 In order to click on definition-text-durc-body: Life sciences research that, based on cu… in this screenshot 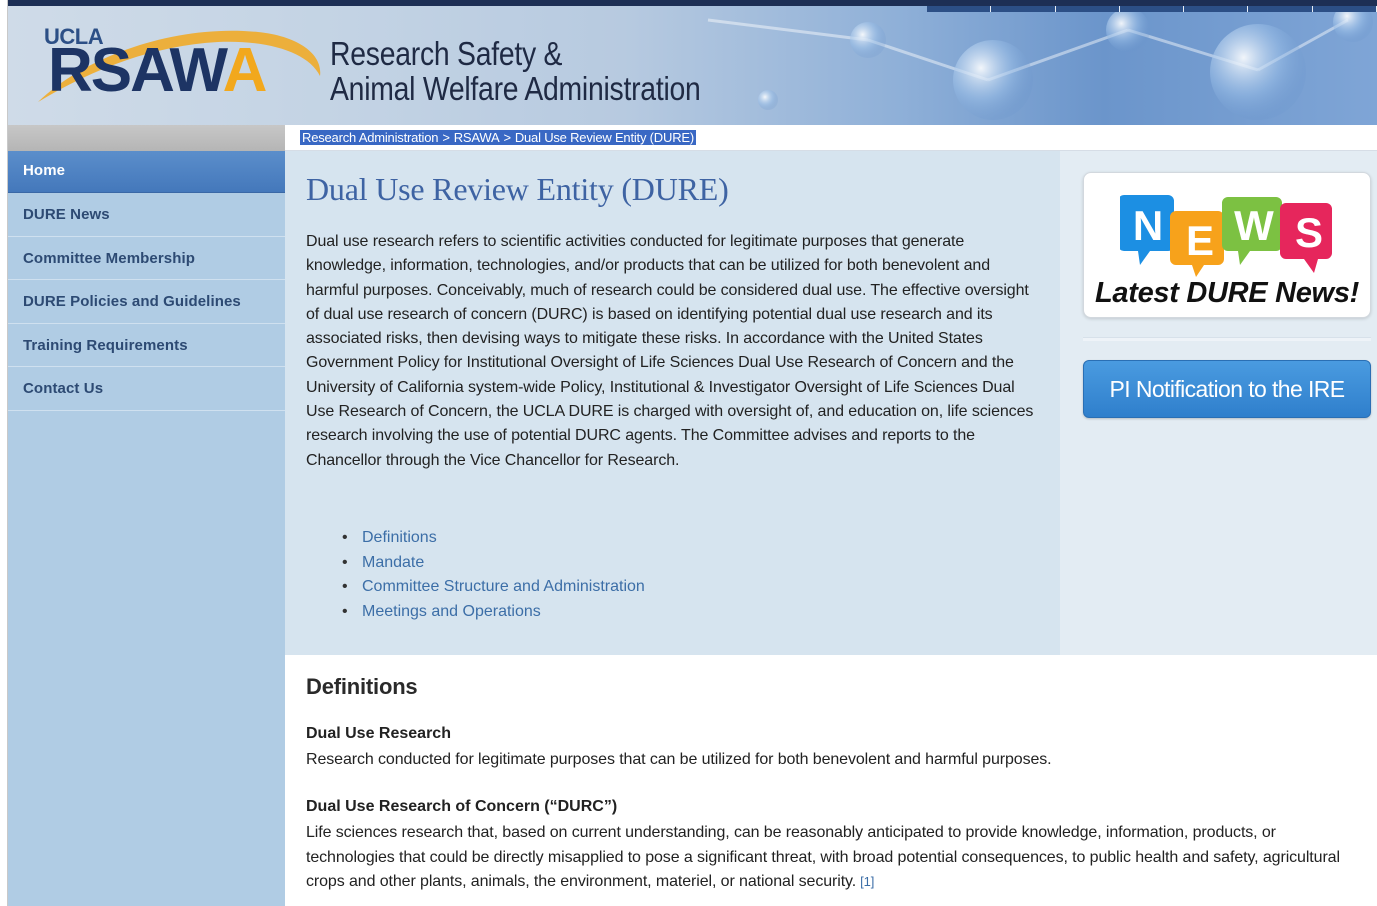, I will do `click(823, 857)`.